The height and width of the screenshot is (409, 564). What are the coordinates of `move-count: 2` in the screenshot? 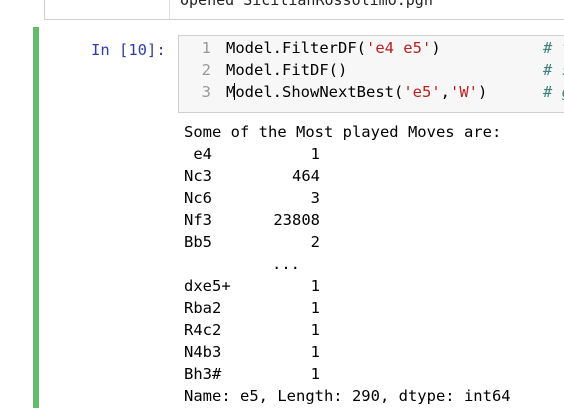 It's located at (315, 242).